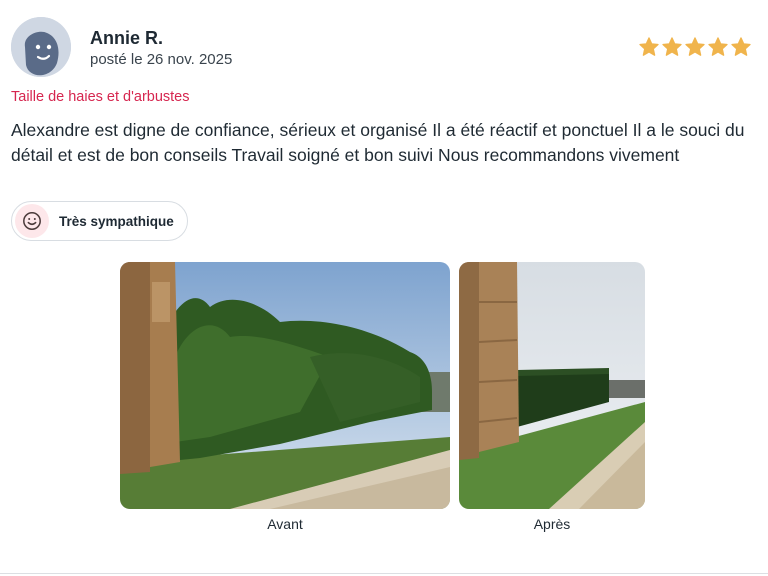  I want to click on photo-caption-before: Avant, so click(285, 524).